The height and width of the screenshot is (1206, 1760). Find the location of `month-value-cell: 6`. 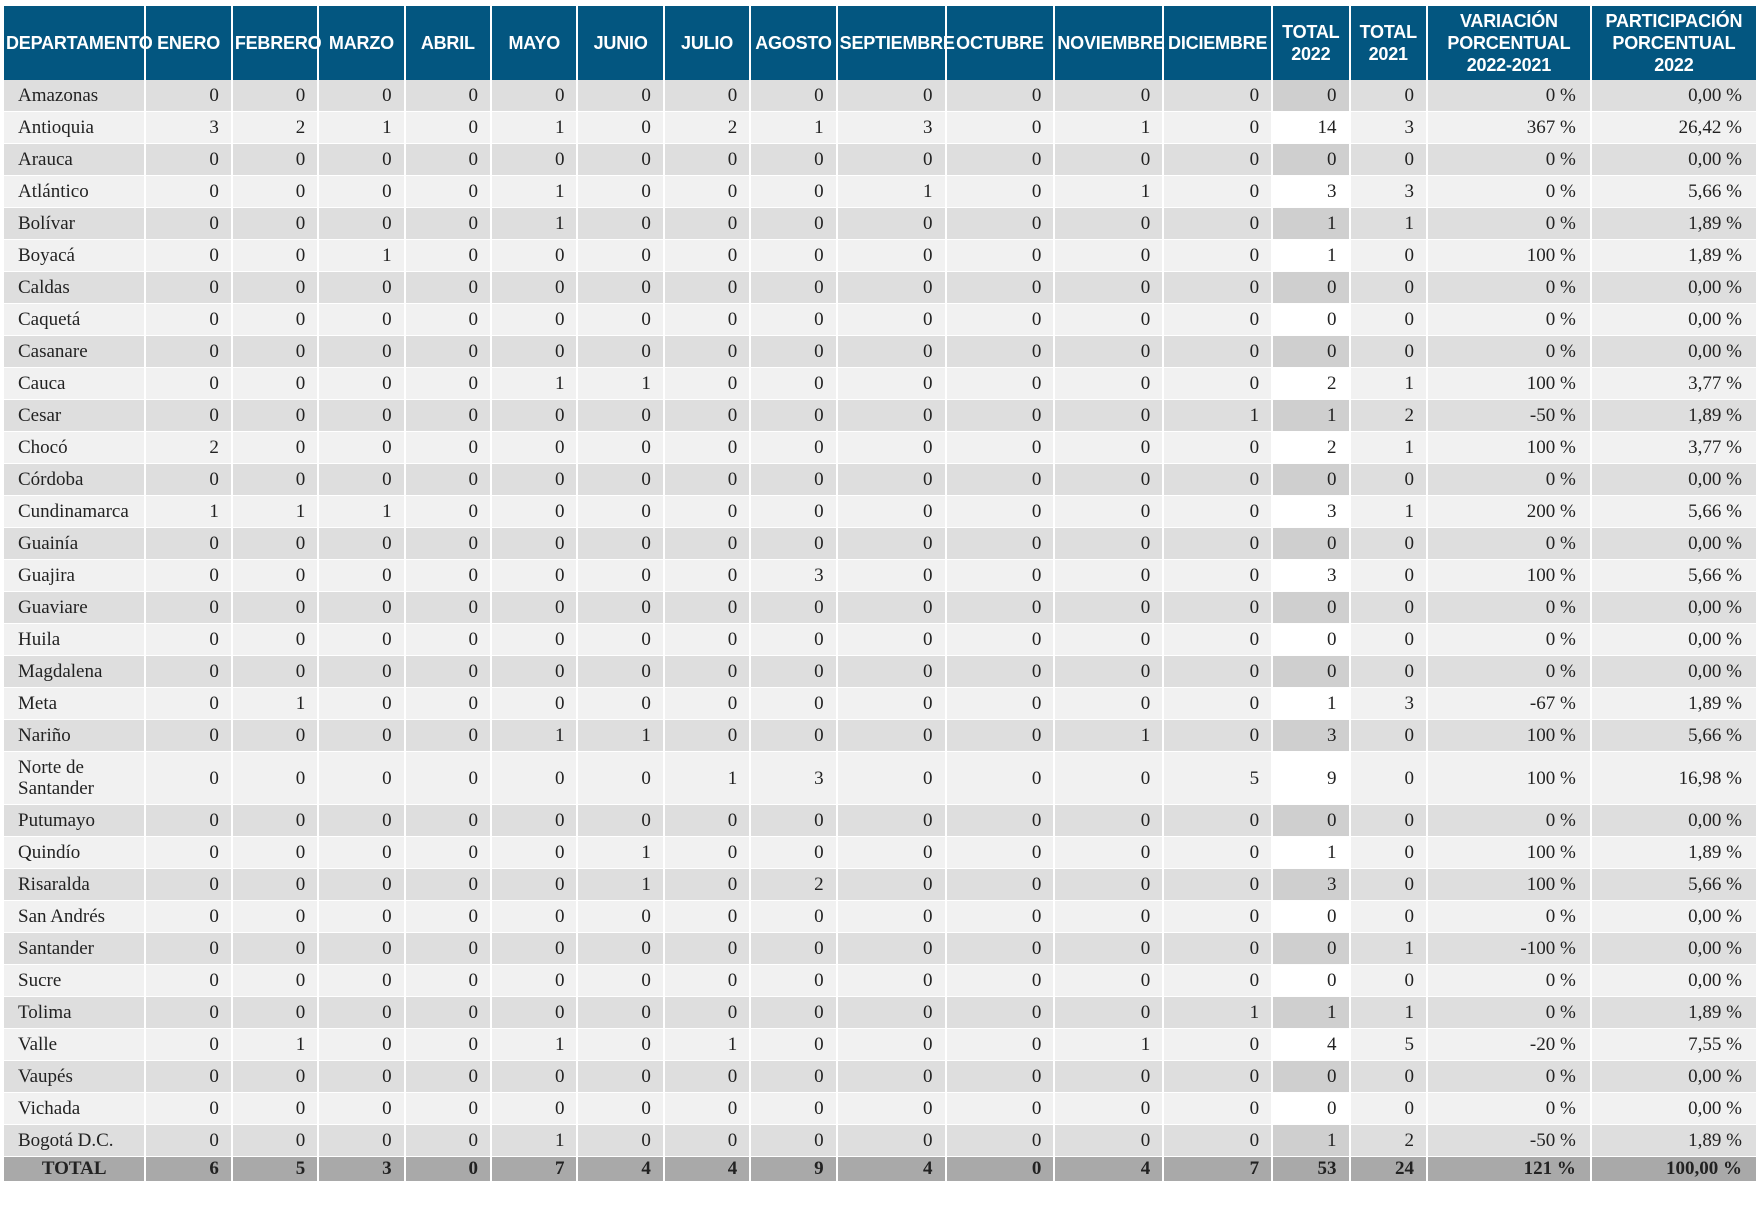

month-value-cell: 6 is located at coordinates (188, 1168).